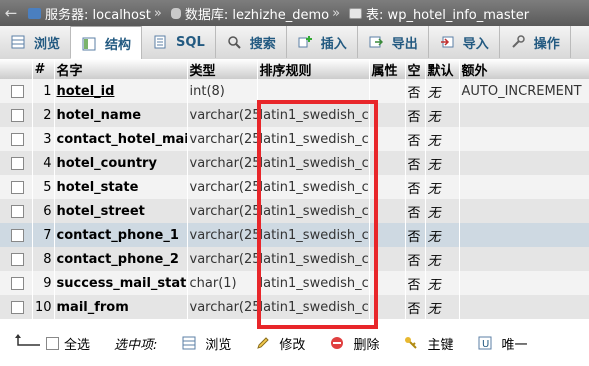 This screenshot has height=366, width=589. I want to click on breadcrumb-server: 服务器: localhost, so click(98, 13).